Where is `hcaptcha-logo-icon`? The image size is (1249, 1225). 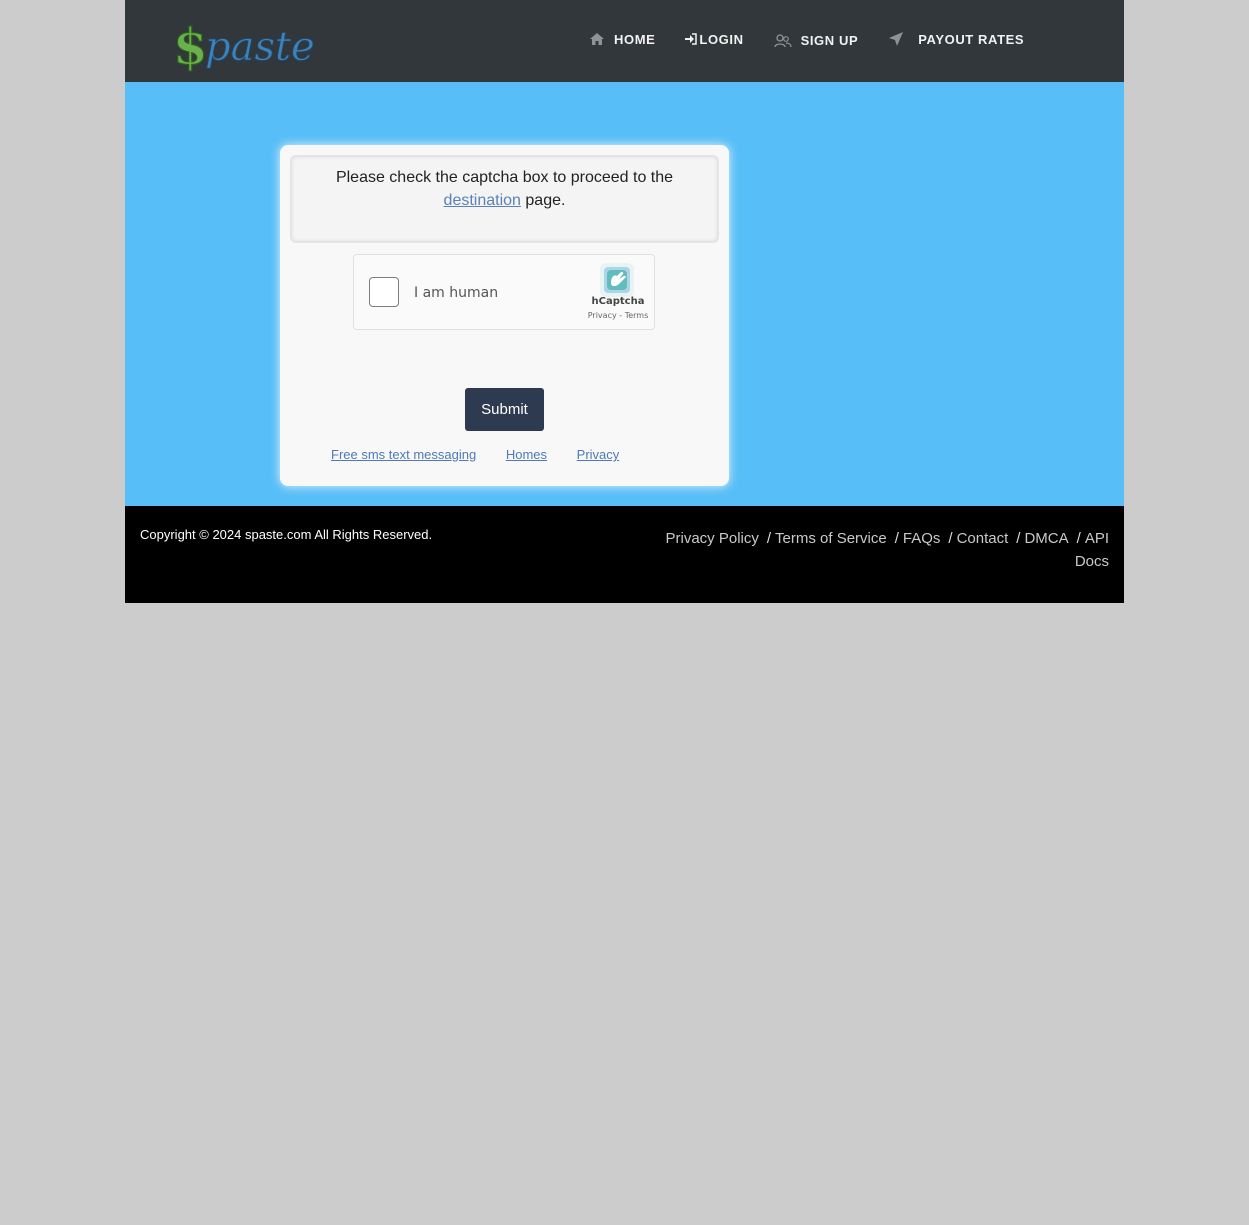 hcaptcha-logo-icon is located at coordinates (617, 280).